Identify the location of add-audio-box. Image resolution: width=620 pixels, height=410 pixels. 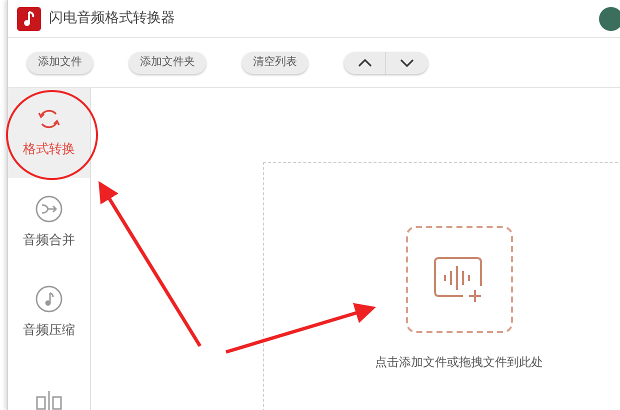
(459, 279).